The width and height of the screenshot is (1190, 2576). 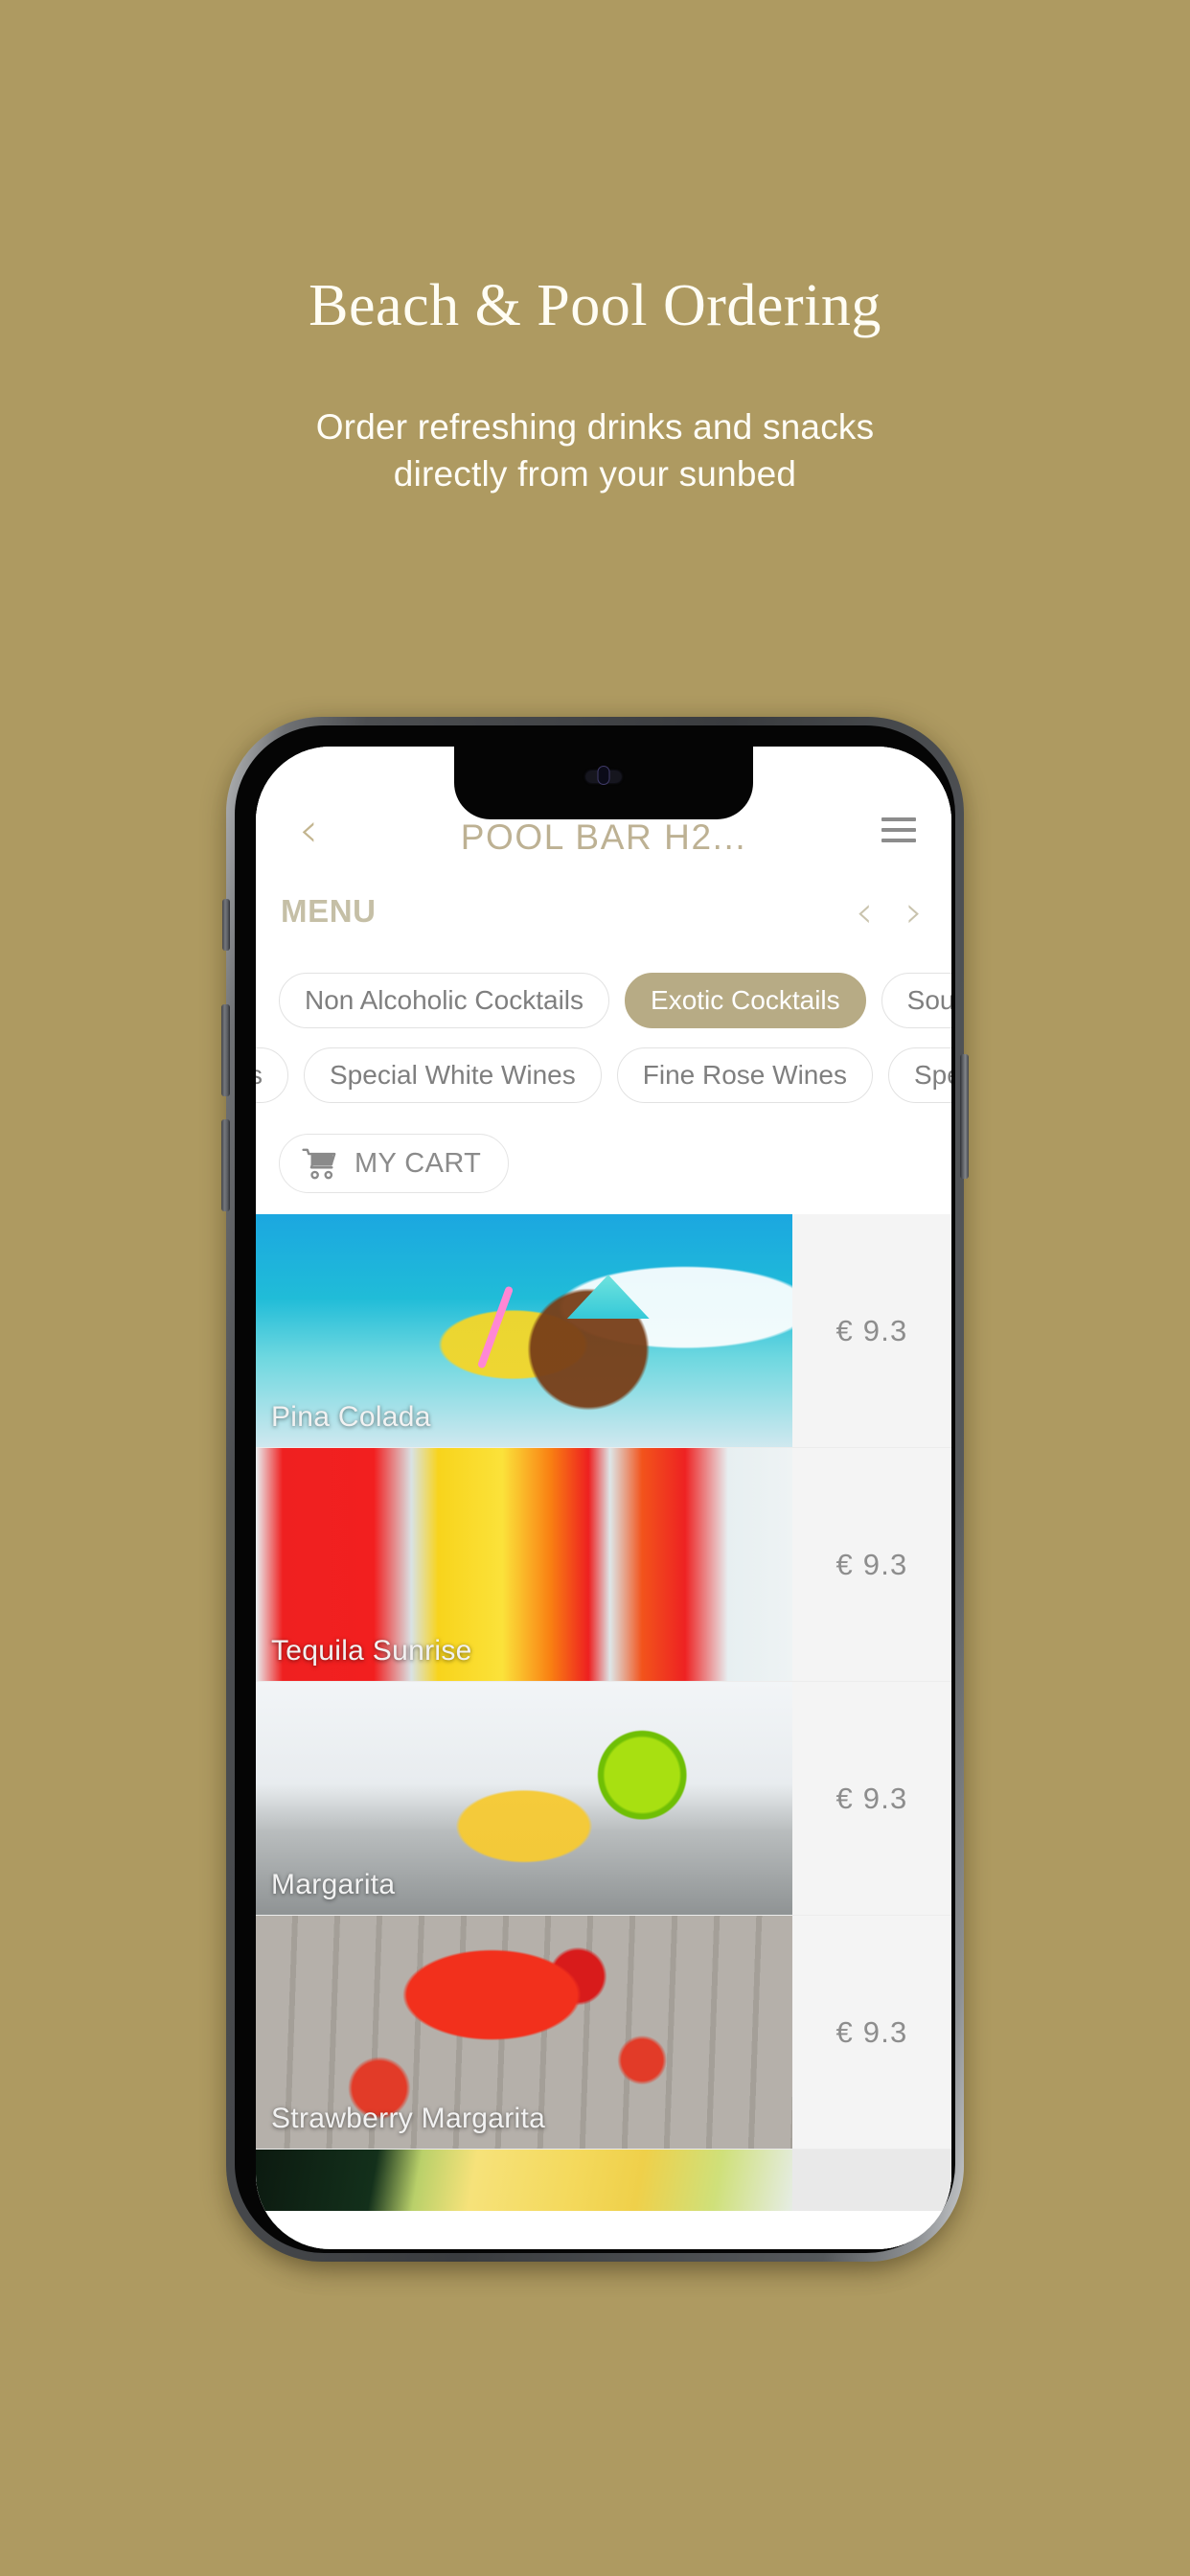 What do you see at coordinates (319, 1164) in the screenshot?
I see `shopping-cart-icon` at bounding box center [319, 1164].